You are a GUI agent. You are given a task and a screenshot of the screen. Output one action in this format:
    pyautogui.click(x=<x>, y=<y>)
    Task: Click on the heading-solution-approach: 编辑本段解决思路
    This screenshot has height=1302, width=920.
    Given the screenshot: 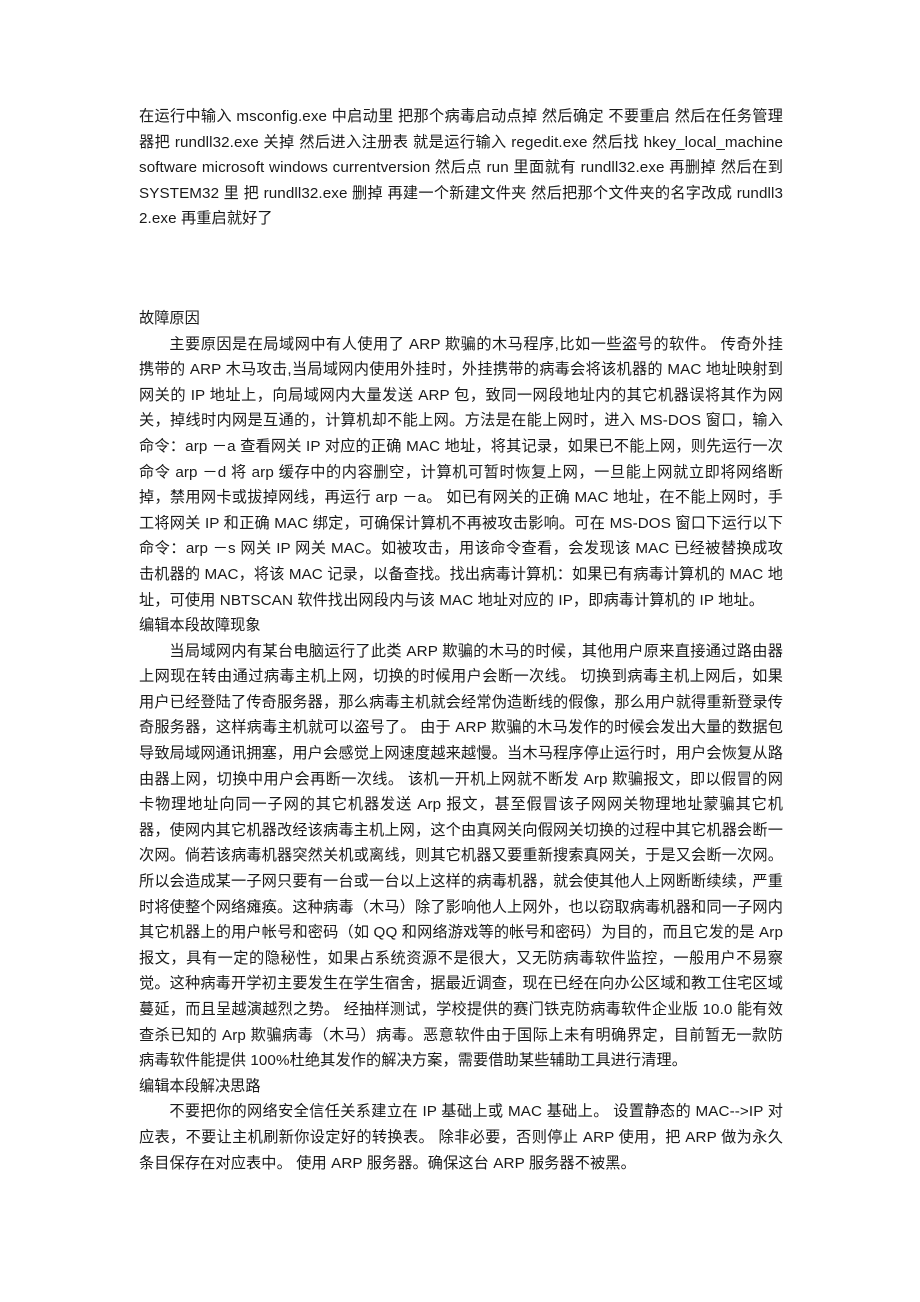 What is the action you would take?
    pyautogui.click(x=200, y=1086)
    